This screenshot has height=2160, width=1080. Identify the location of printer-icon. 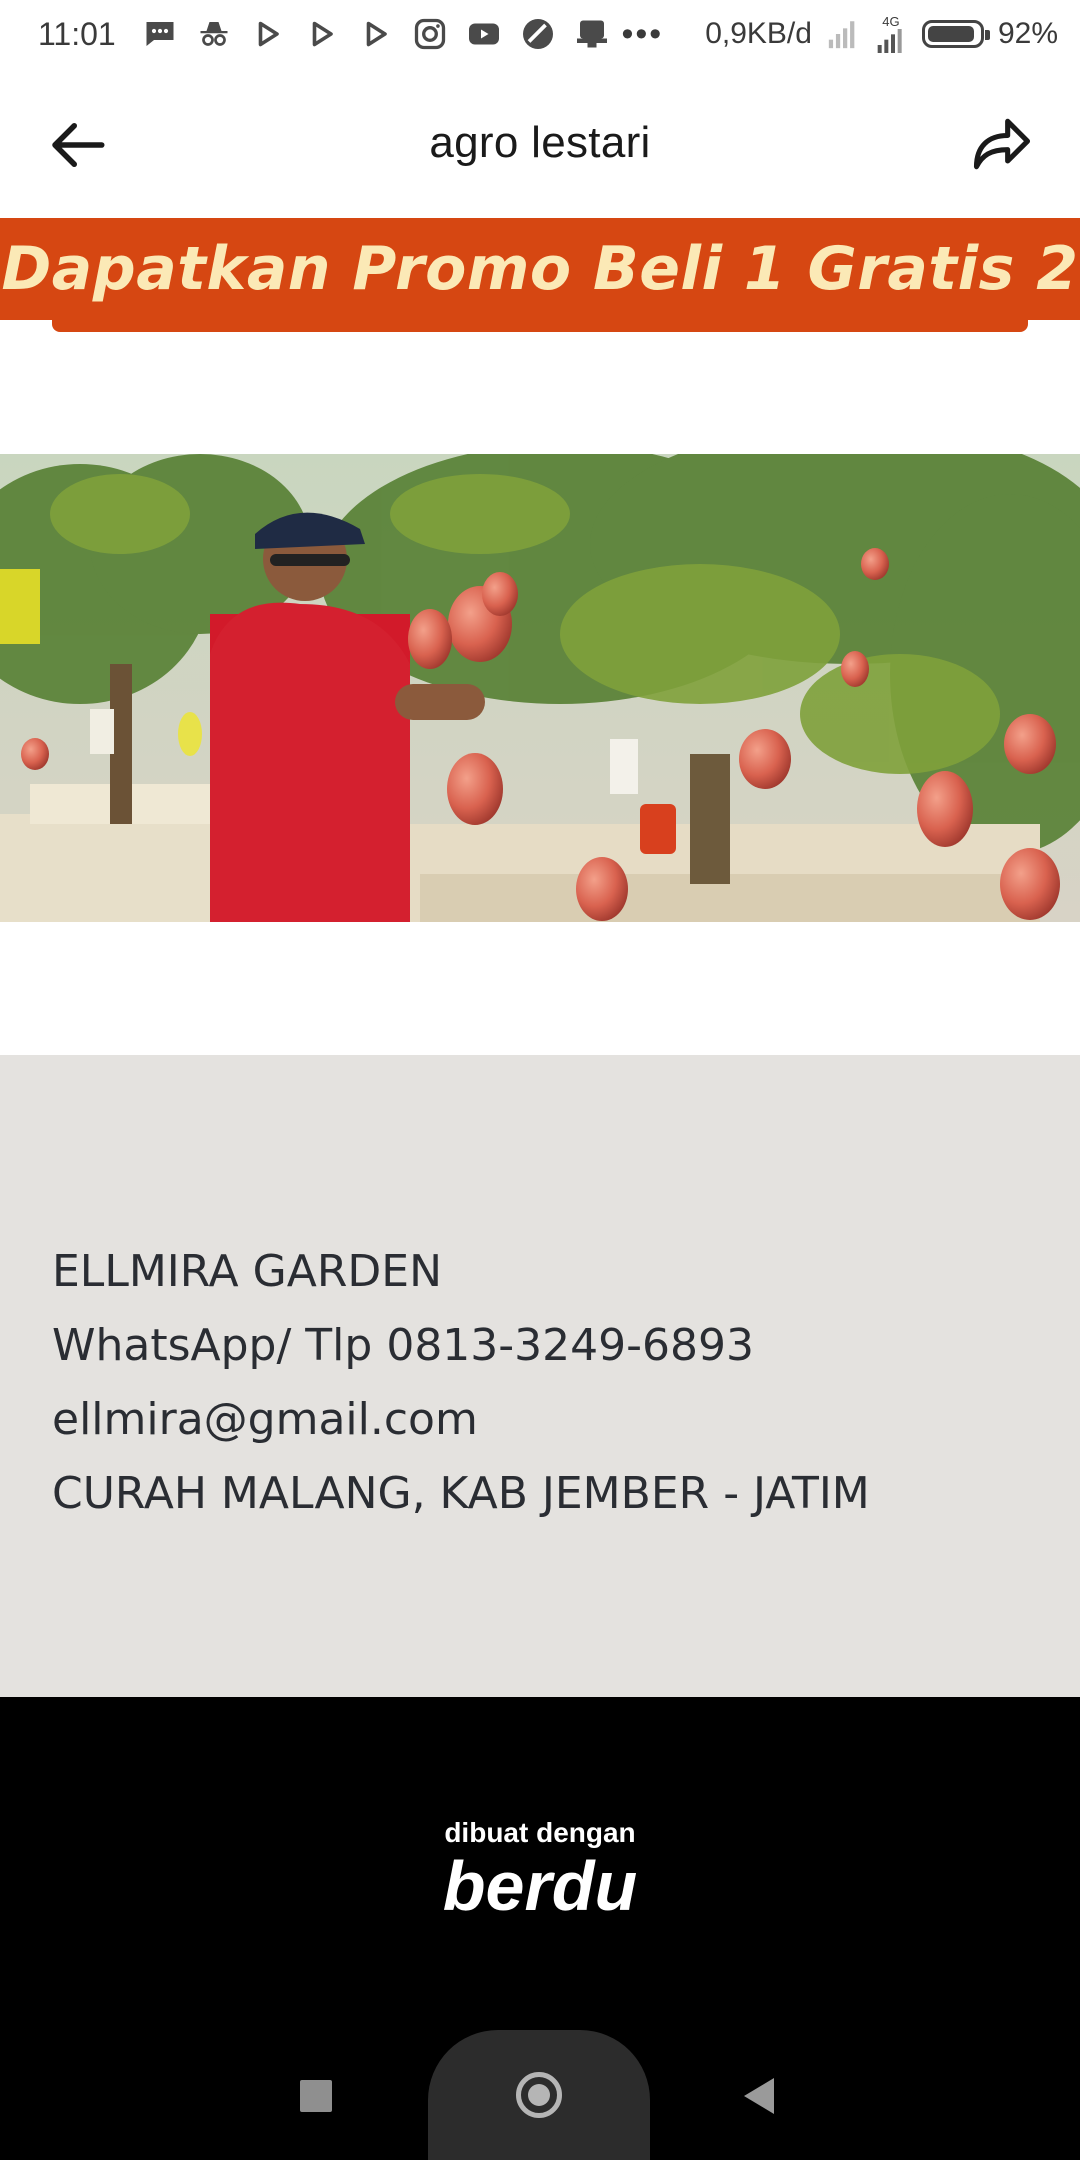
(592, 34).